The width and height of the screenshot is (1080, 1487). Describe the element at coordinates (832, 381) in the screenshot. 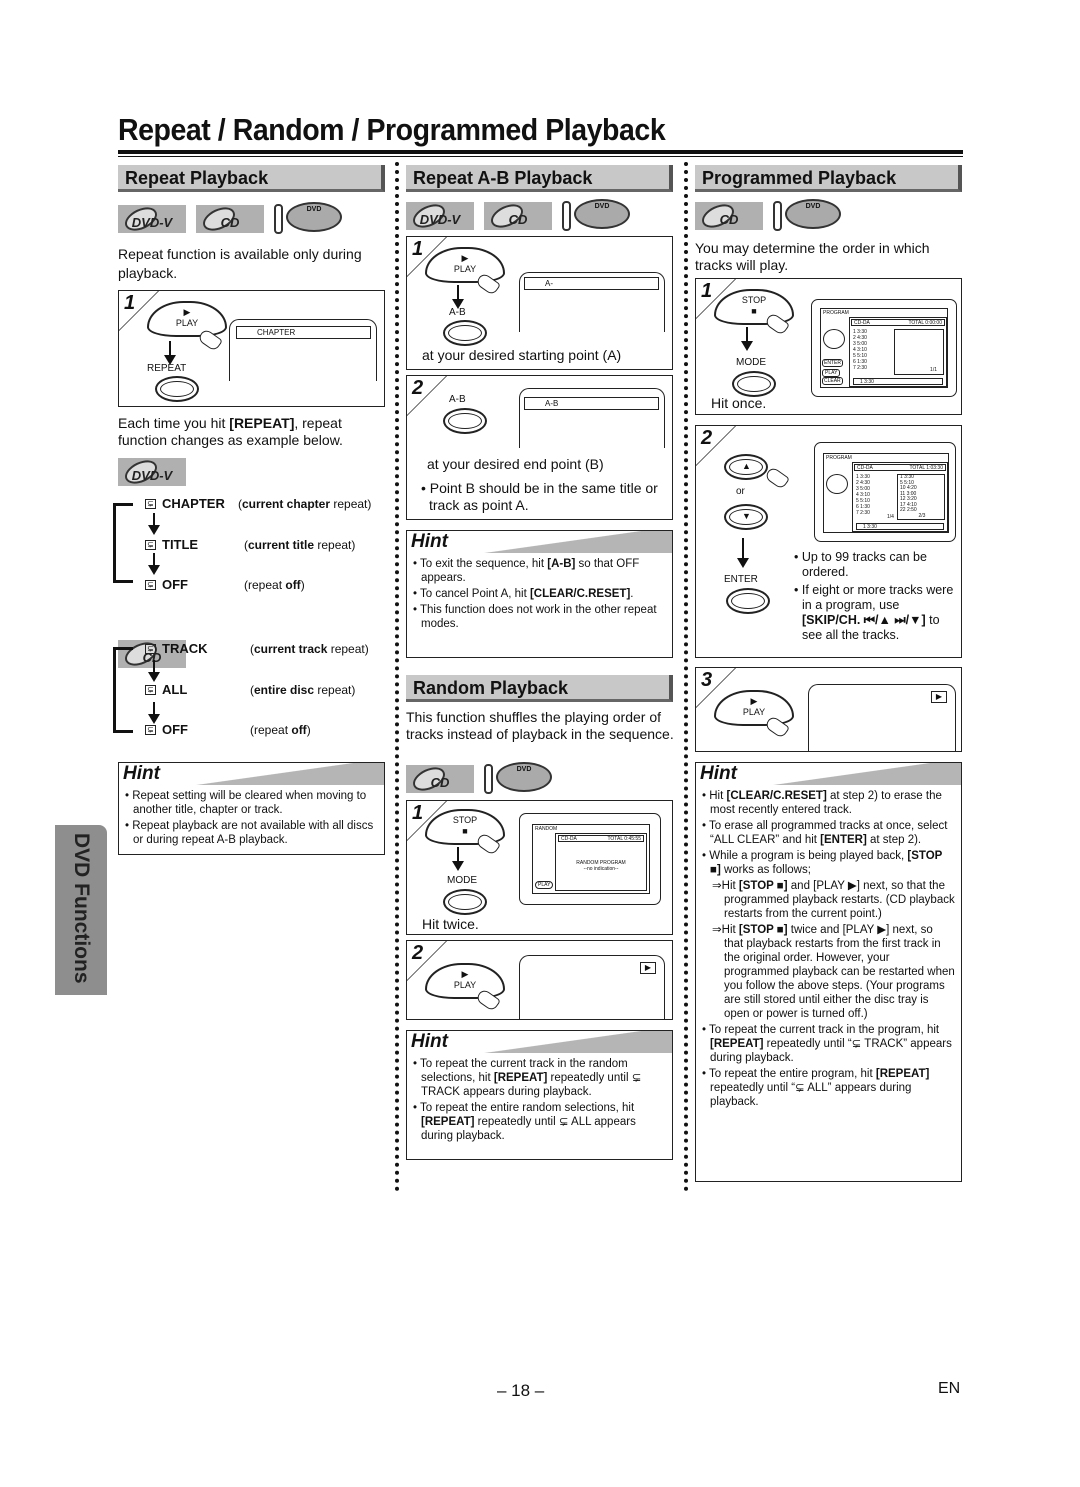

I see `osd-clear-button: CLEAR` at that location.